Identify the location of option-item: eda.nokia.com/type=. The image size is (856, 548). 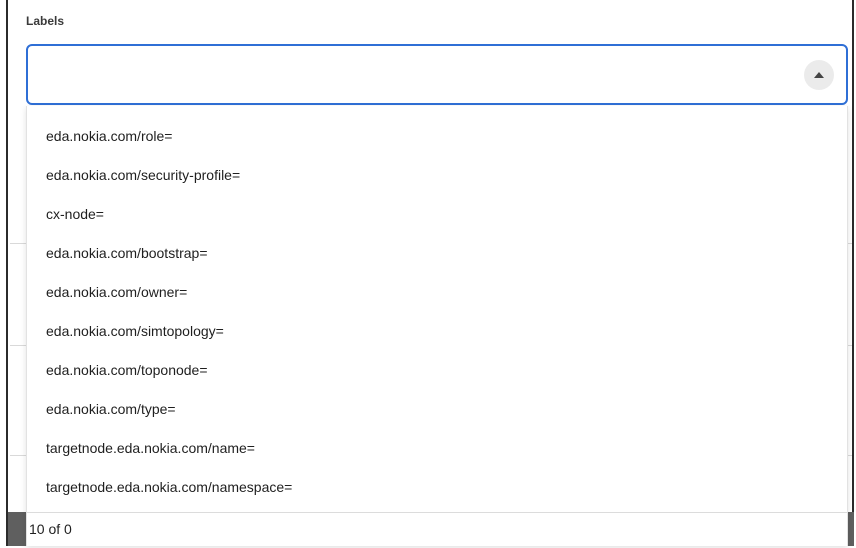
(437, 409).